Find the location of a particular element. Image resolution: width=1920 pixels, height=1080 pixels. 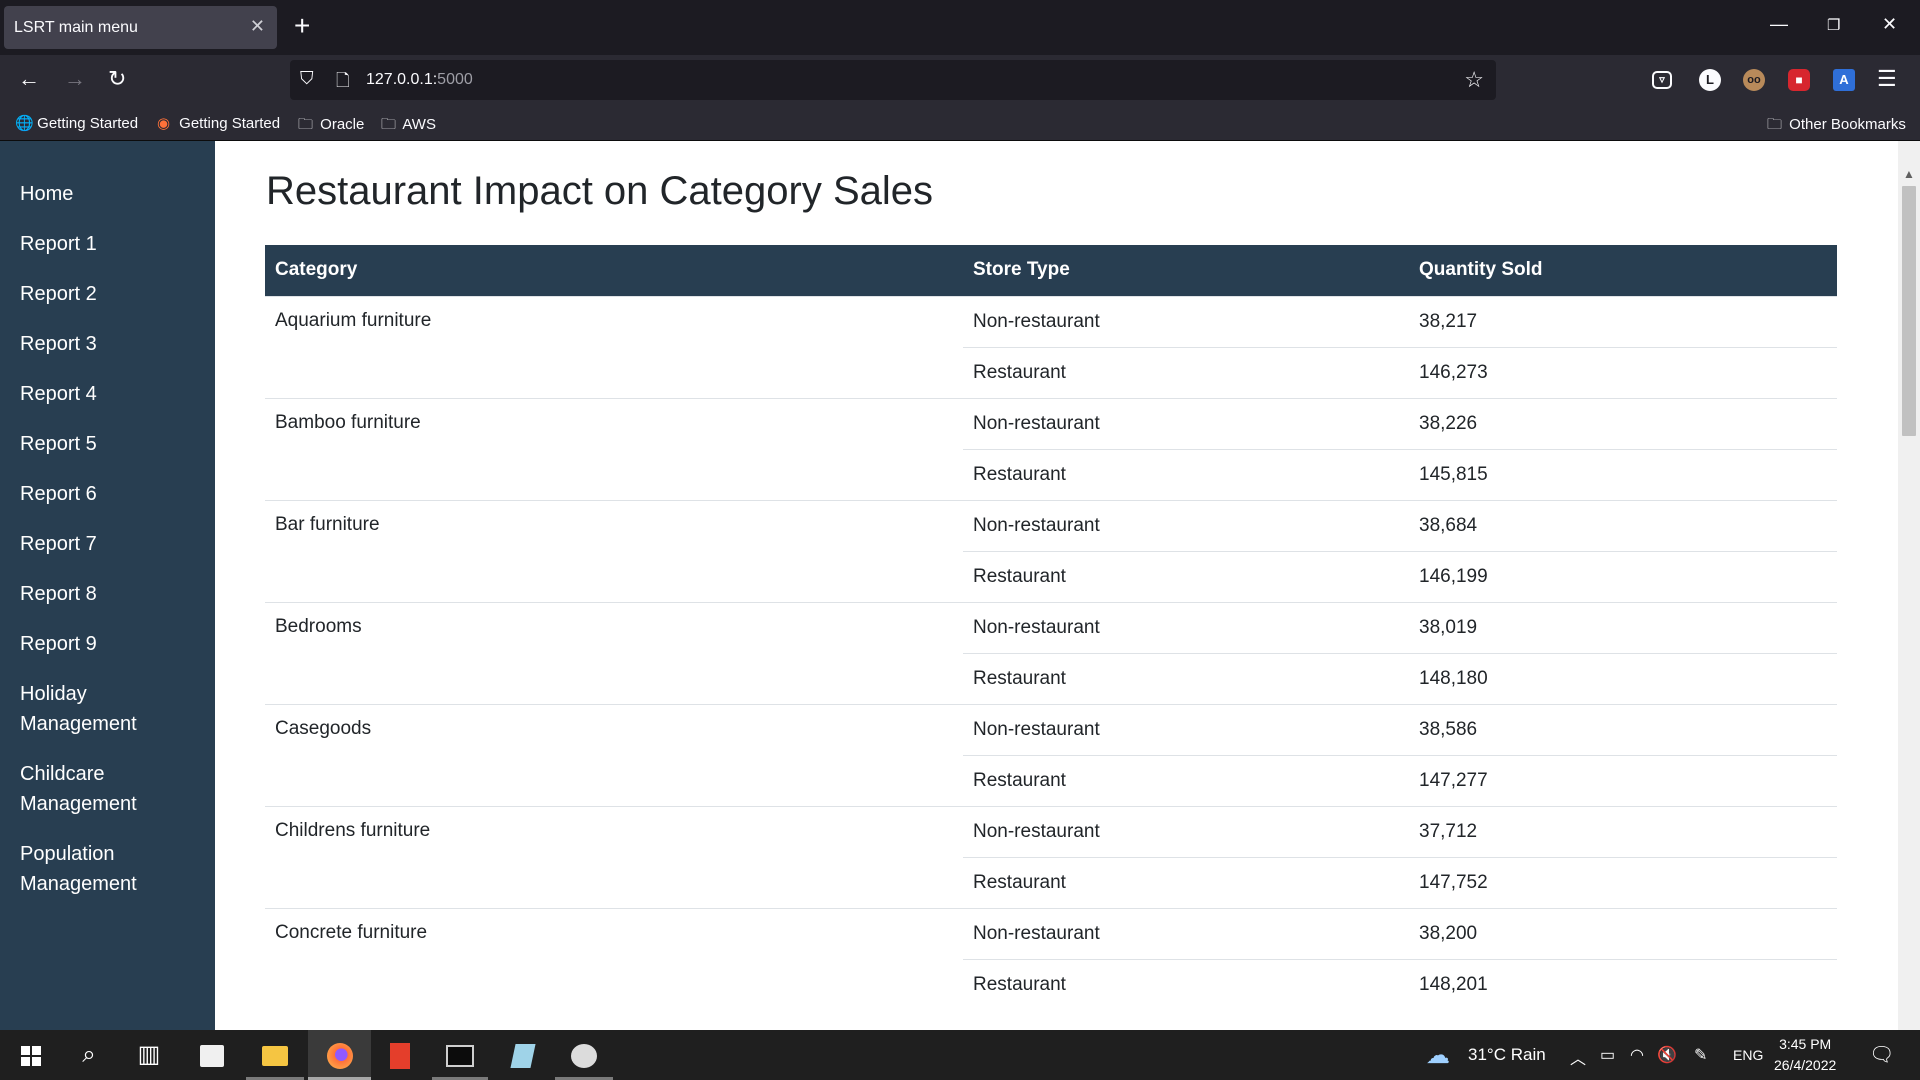

task-view-icon: ▥ is located at coordinates (149, 1055).